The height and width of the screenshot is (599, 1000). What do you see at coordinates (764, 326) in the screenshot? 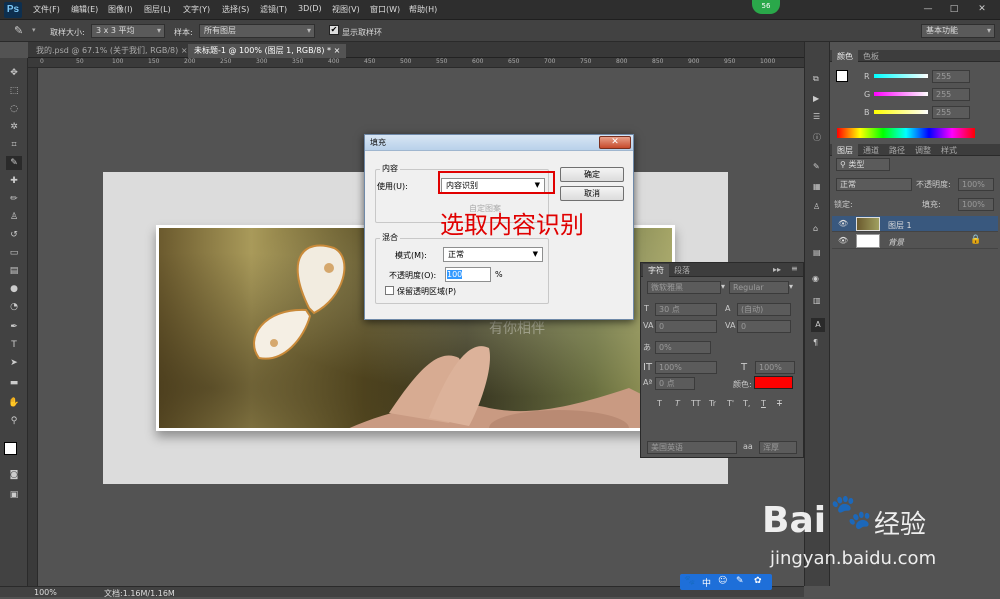
I see `tracking-input: 0` at bounding box center [764, 326].